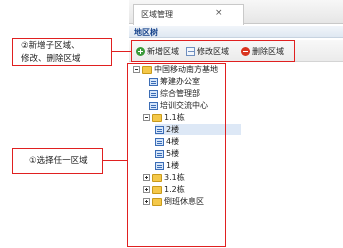  Describe the element at coordinates (236, 32) in the screenshot. I see `panel-header: 地区树` at that location.